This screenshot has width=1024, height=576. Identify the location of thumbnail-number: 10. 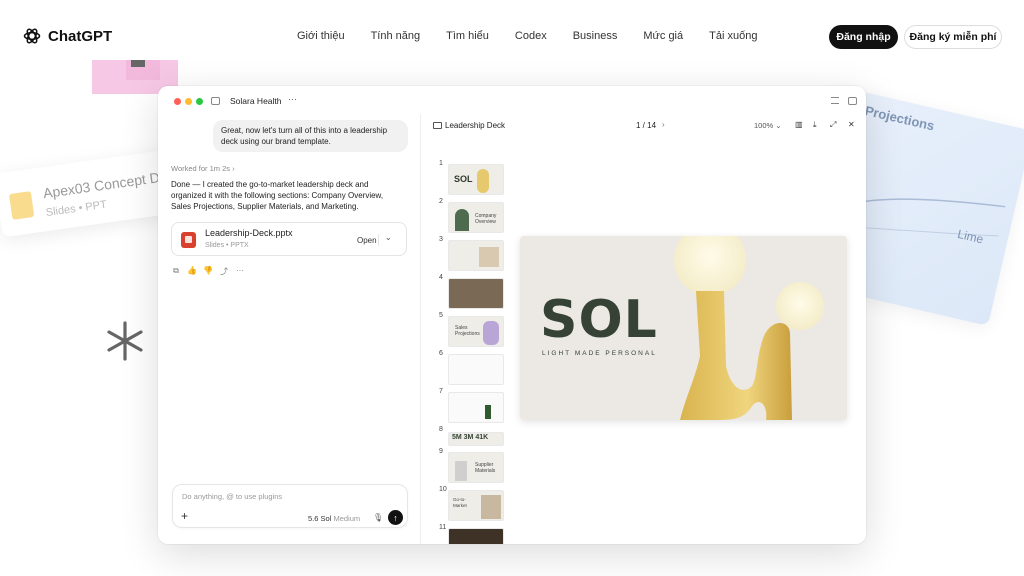
(443, 489).